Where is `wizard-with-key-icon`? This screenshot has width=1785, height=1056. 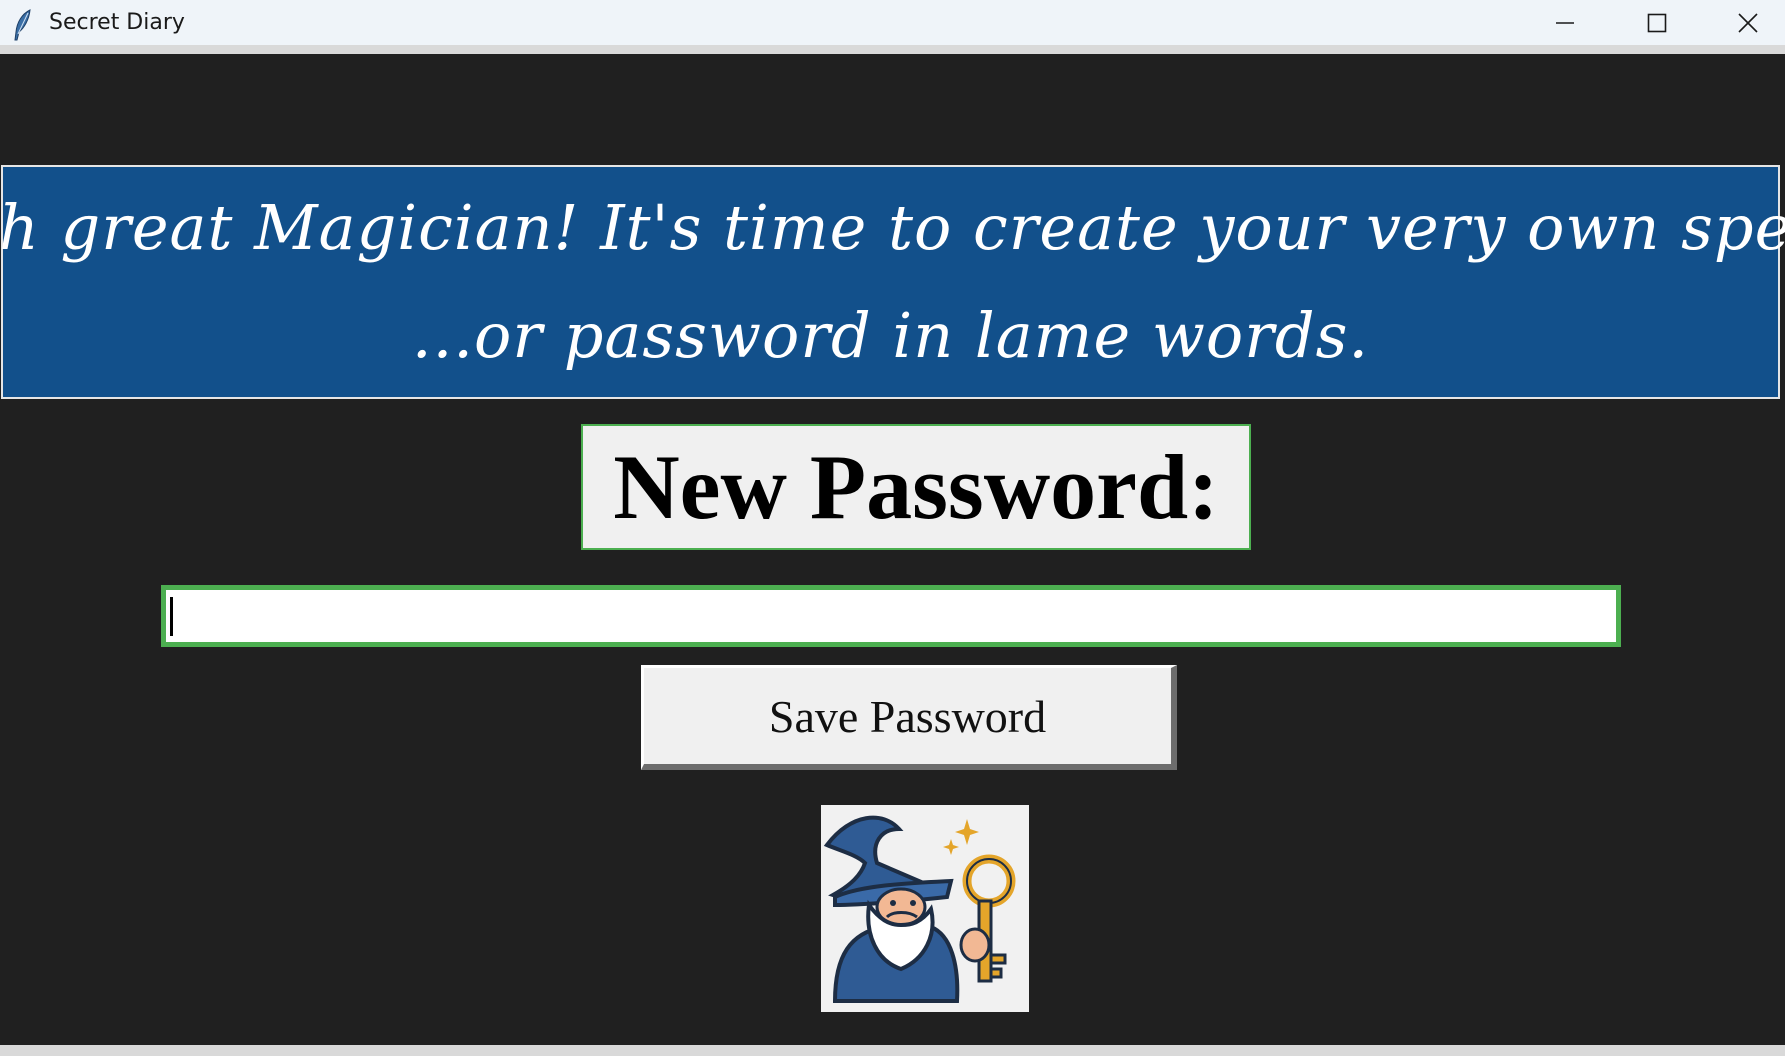
wizard-with-key-icon is located at coordinates (925, 908).